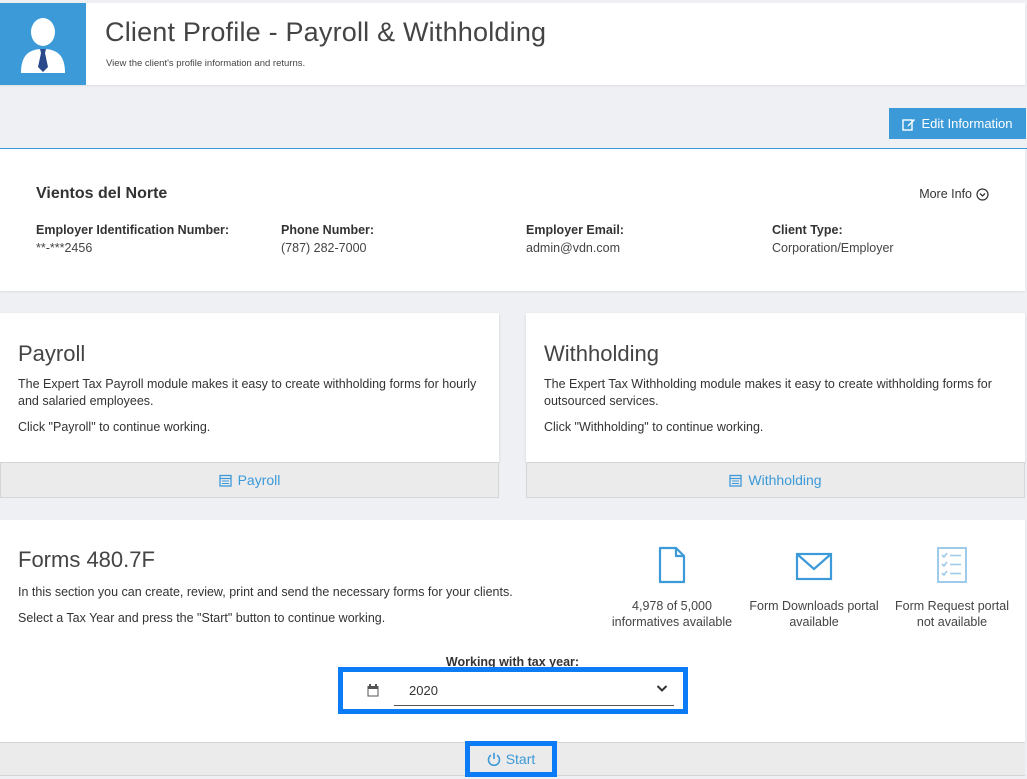 The height and width of the screenshot is (779, 1027). I want to click on tax-year-selector: 2020, so click(513, 690).